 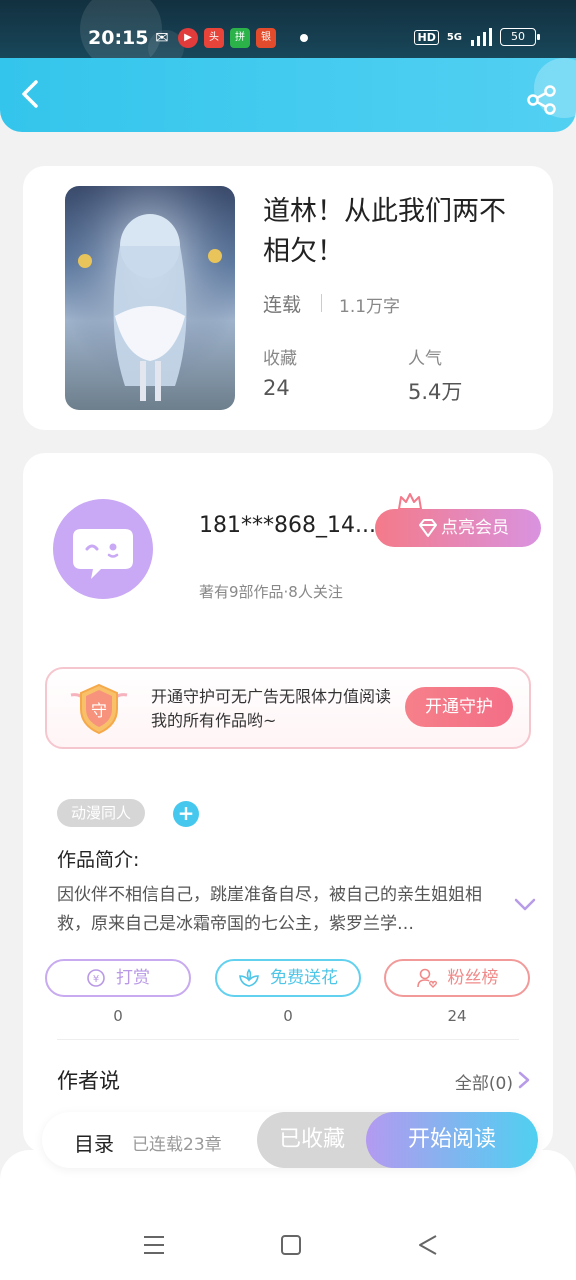 I want to click on author-says-title: 作者说, so click(x=88, y=1081).